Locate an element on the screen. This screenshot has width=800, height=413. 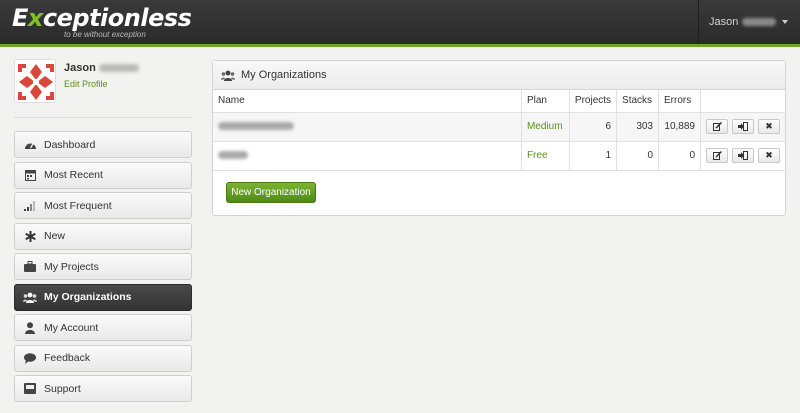
sidebar-item-label: Support is located at coordinates (62, 388).